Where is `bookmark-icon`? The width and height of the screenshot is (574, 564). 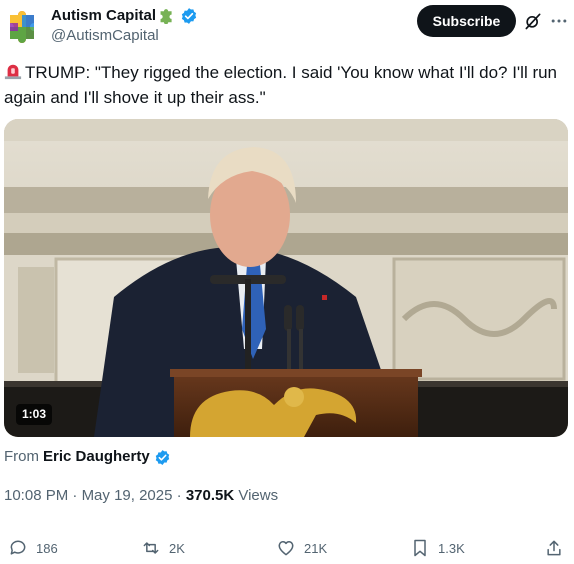
bookmark-icon is located at coordinates (420, 548).